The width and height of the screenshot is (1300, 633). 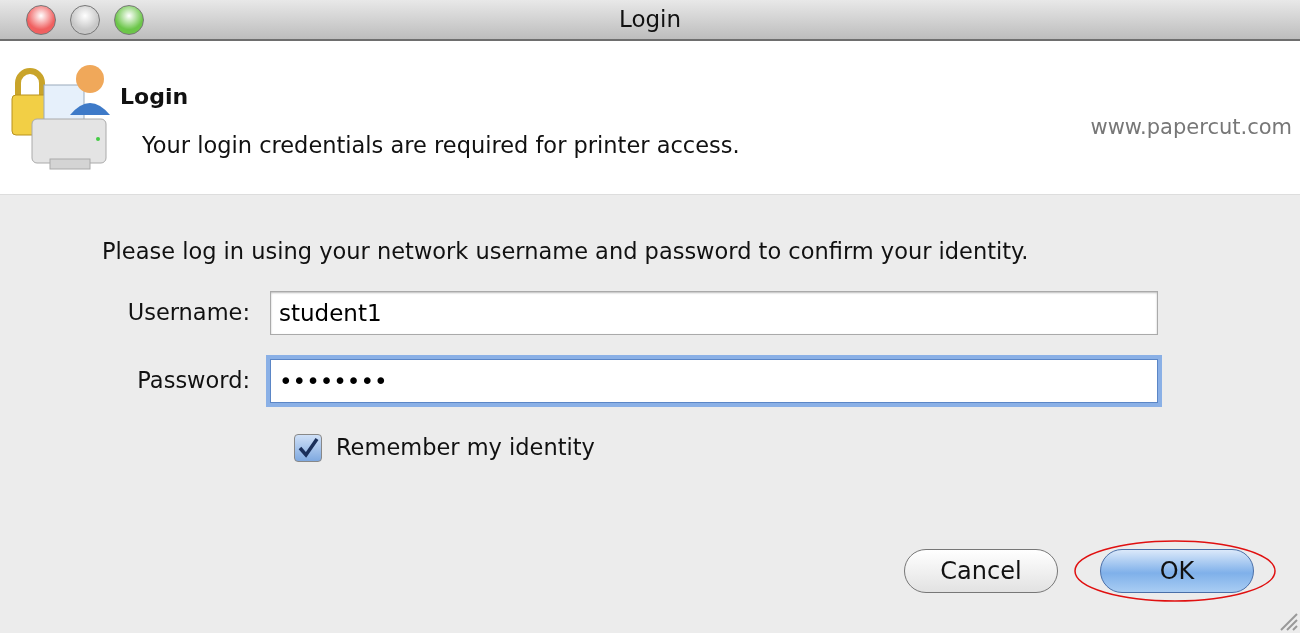 What do you see at coordinates (981, 571) in the screenshot?
I see `cancel-button: Cancel` at bounding box center [981, 571].